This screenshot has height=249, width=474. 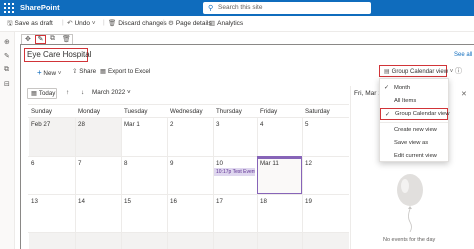 I want to click on export-excel-button: ▦ Export to Excel, so click(x=125, y=71).